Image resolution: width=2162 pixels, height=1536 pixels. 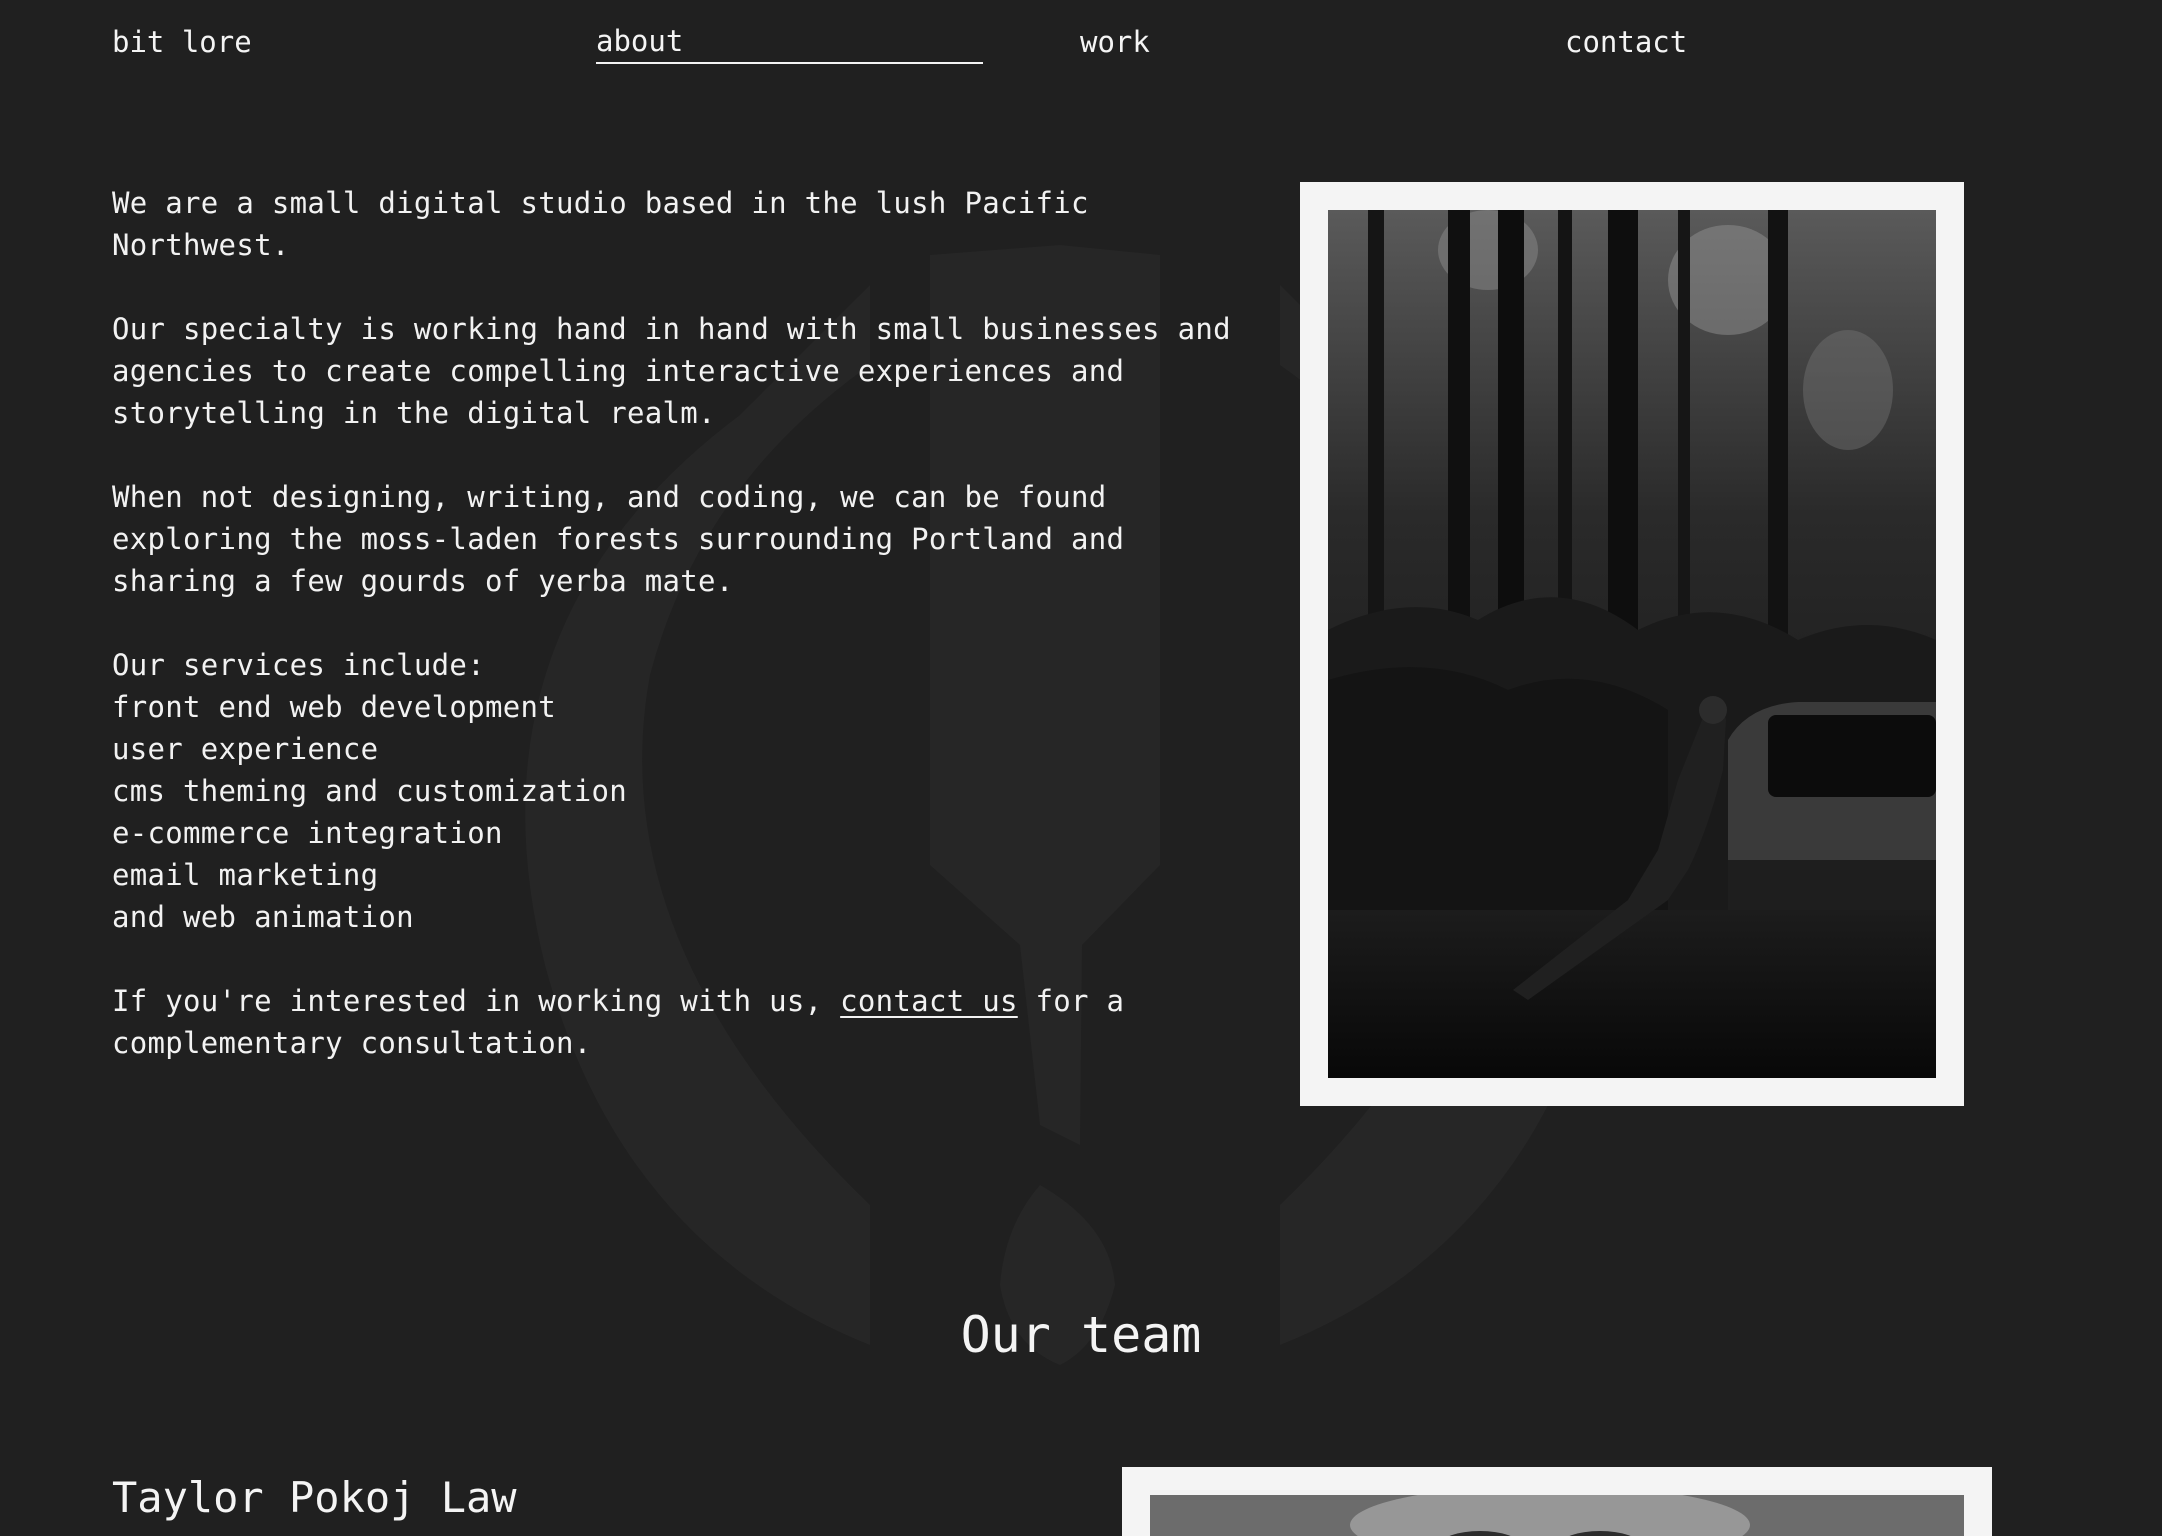 What do you see at coordinates (298, 665) in the screenshot?
I see `services-heading: Our services include:` at bounding box center [298, 665].